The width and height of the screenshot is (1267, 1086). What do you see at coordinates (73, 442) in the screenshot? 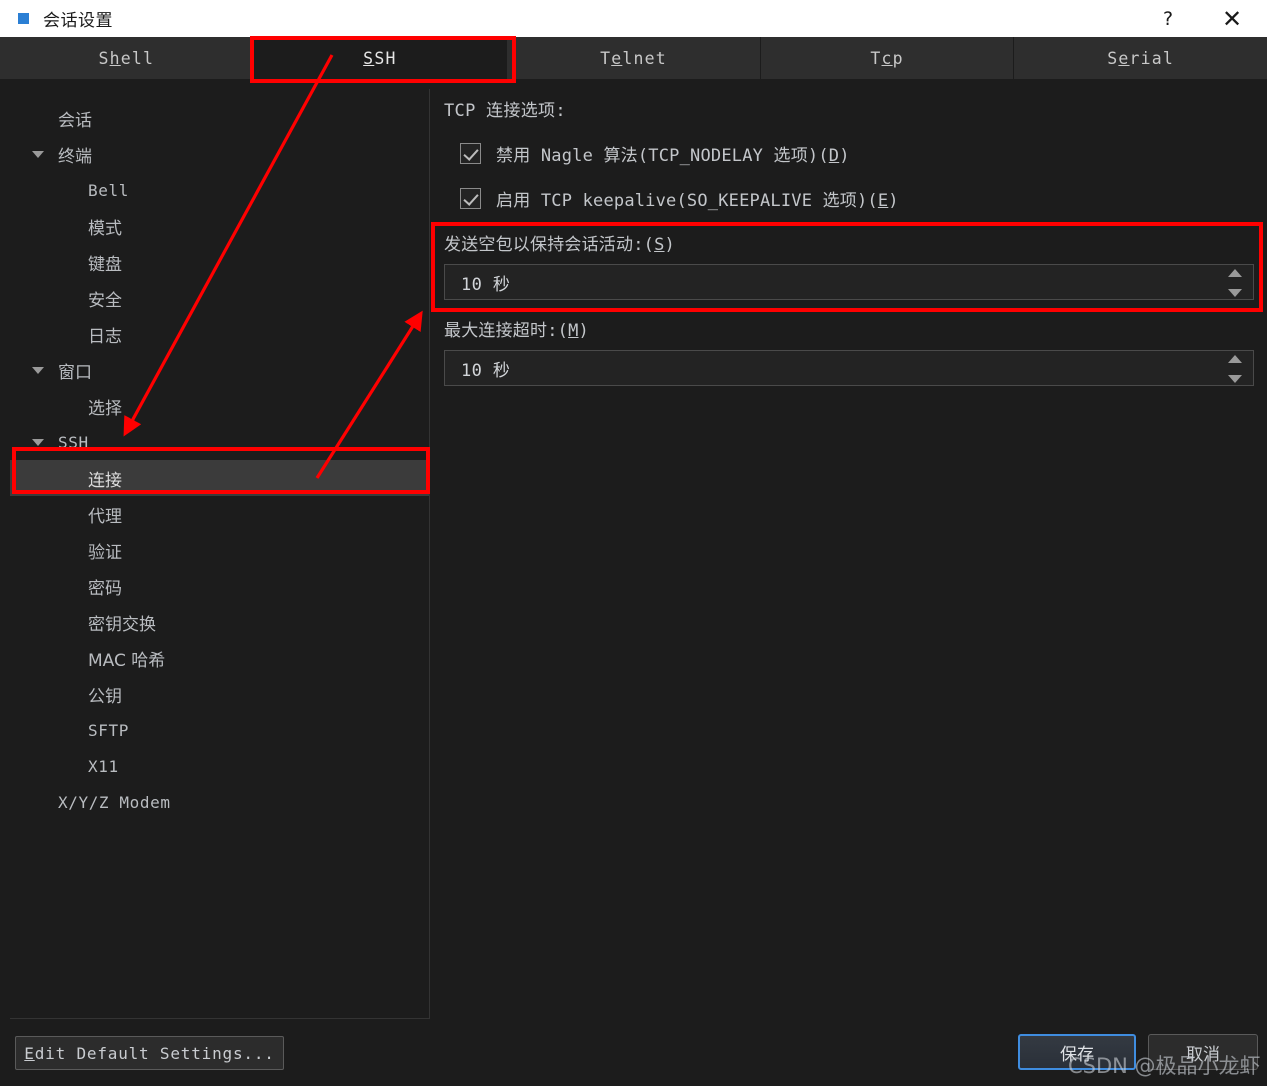
I see `sidebar-item-label: SSH` at bounding box center [73, 442].